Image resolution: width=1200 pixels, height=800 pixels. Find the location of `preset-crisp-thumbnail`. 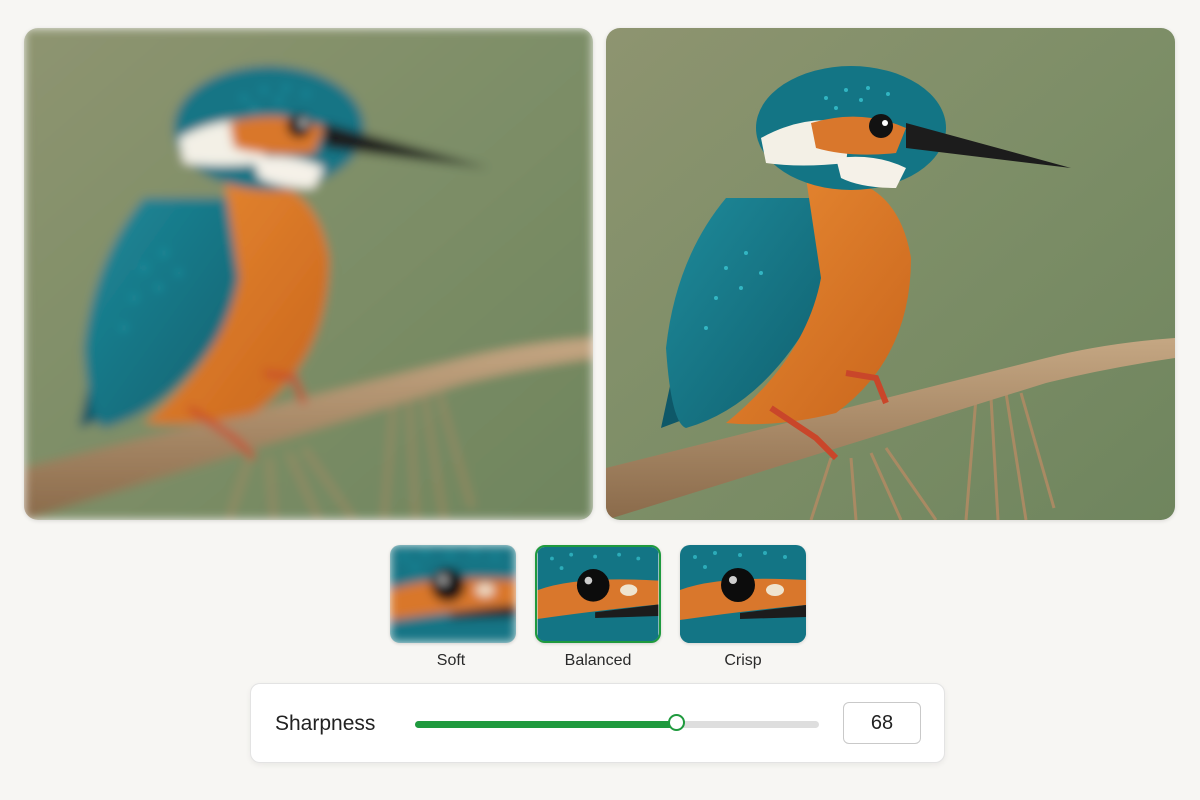

preset-crisp-thumbnail is located at coordinates (743, 594).